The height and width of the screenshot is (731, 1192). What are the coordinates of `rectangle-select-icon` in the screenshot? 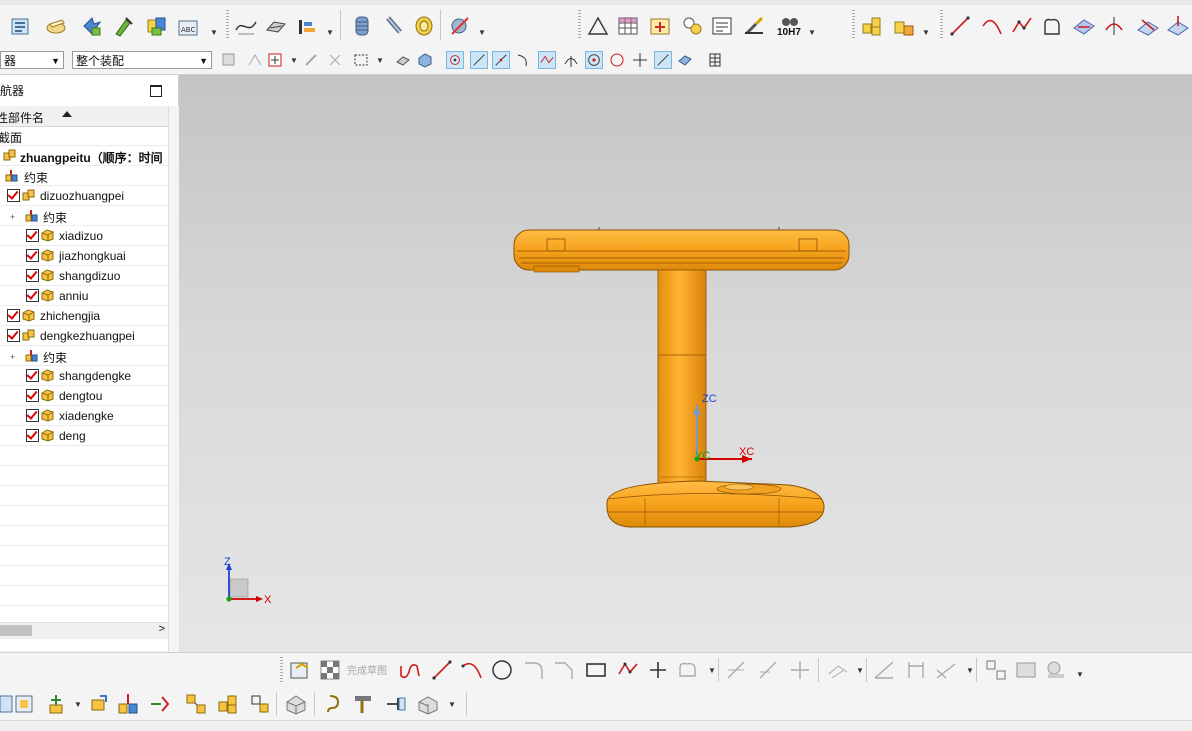 It's located at (361, 60).